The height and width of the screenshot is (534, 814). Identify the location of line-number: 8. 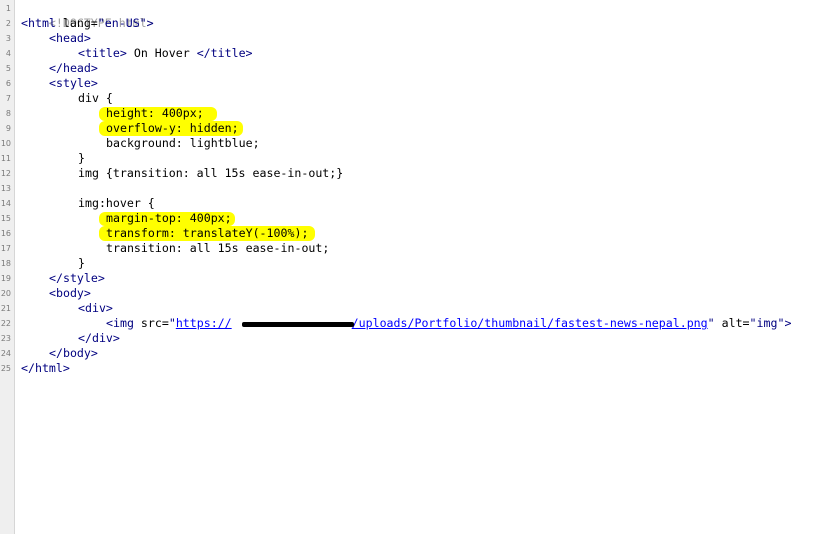
(8, 113).